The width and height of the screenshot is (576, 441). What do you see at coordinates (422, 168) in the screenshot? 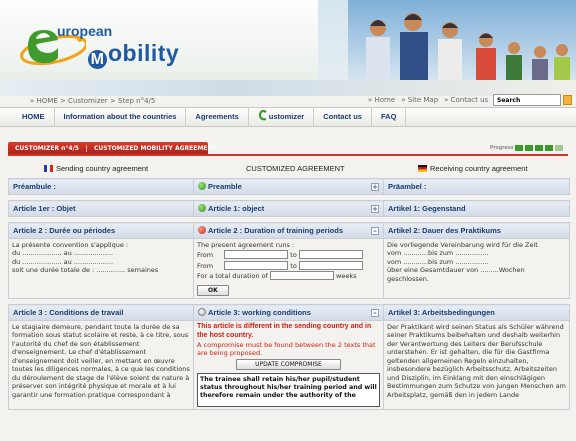
I see `germany-flag-icon` at bounding box center [422, 168].